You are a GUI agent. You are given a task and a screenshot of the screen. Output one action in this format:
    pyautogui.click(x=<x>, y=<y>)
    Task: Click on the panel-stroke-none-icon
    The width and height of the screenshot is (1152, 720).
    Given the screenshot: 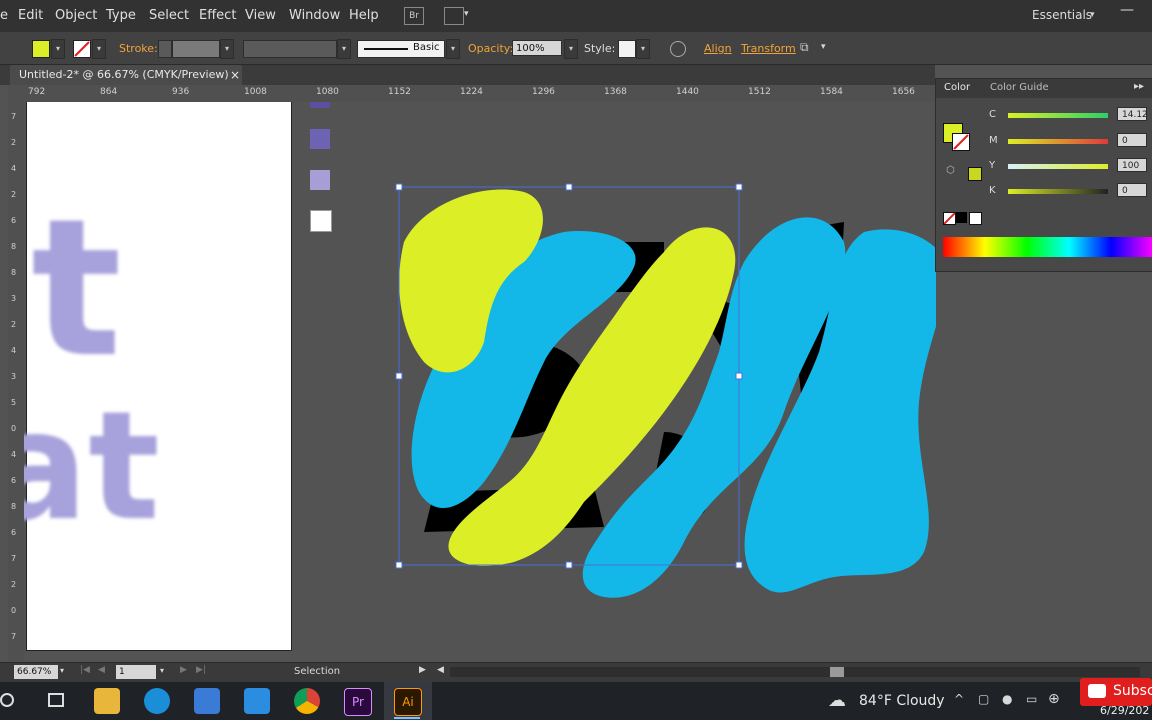 What is the action you would take?
    pyautogui.click(x=961, y=142)
    